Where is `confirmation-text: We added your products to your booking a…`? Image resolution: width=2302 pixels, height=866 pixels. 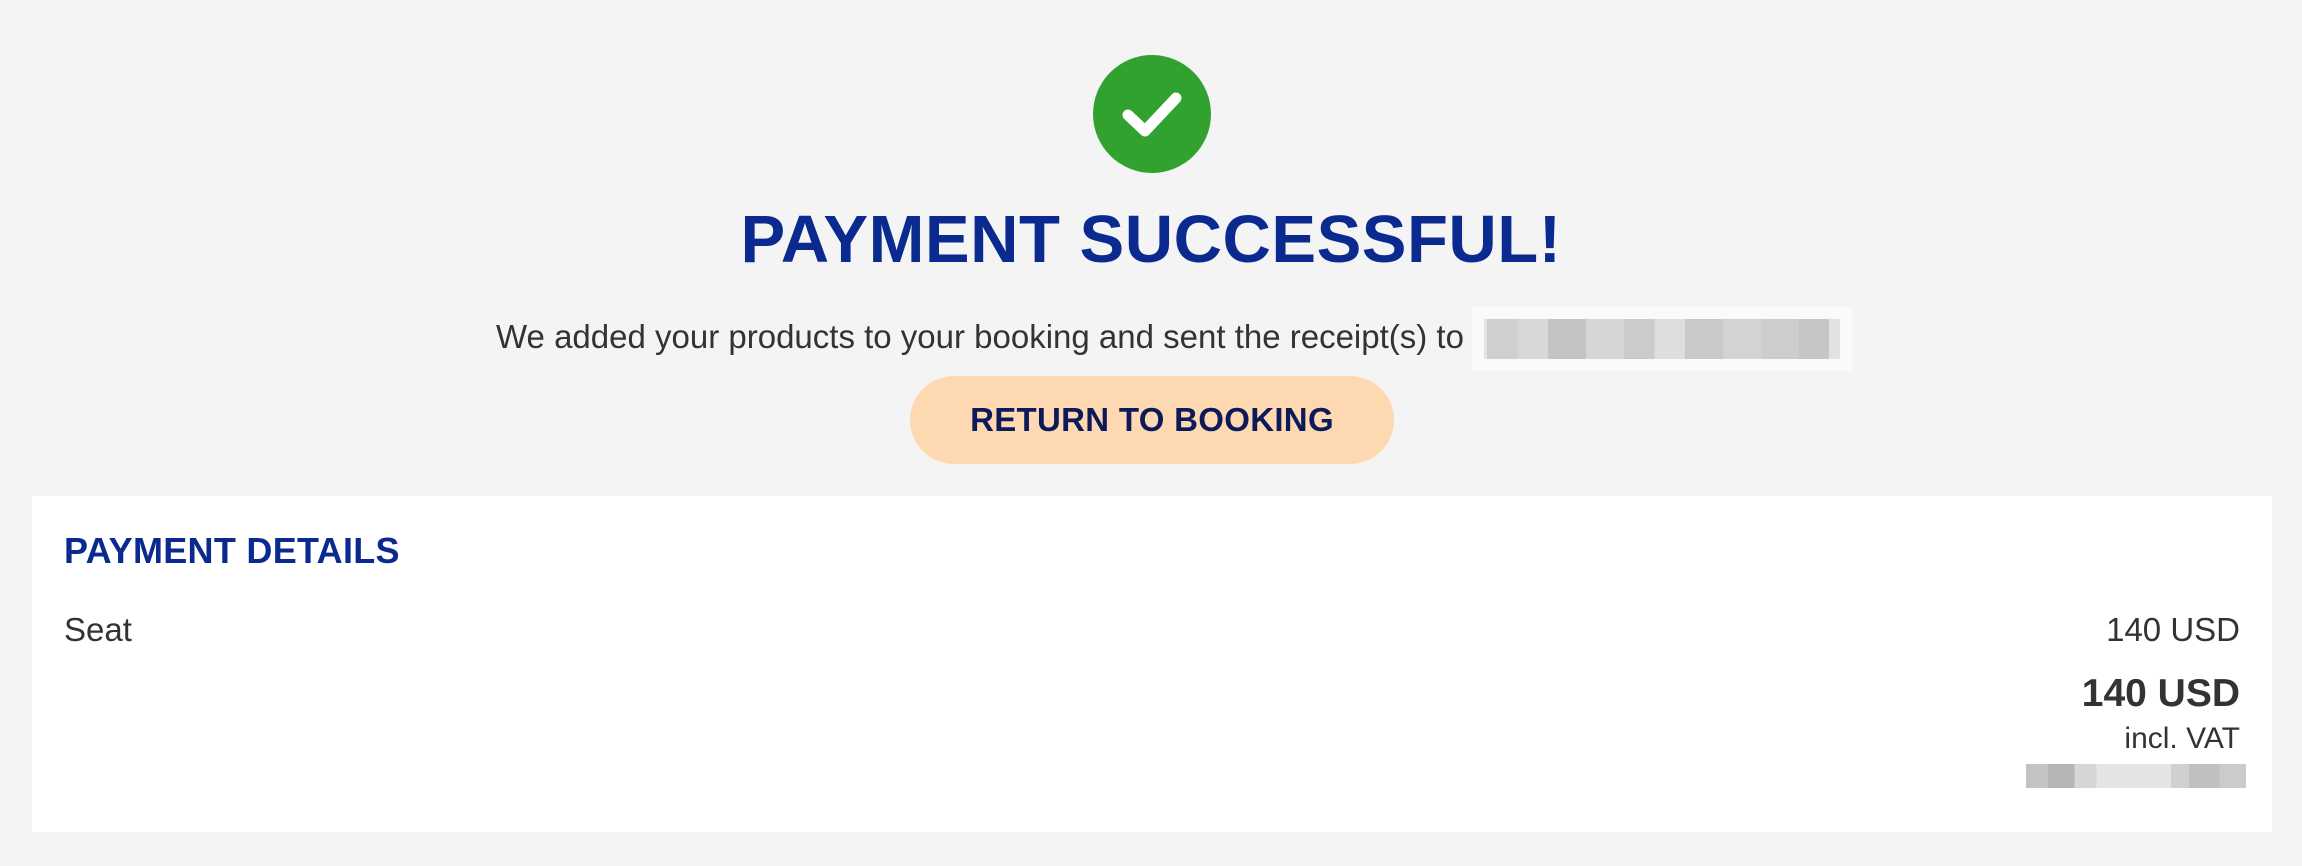 confirmation-text: We added your products to your booking a… is located at coordinates (980, 336).